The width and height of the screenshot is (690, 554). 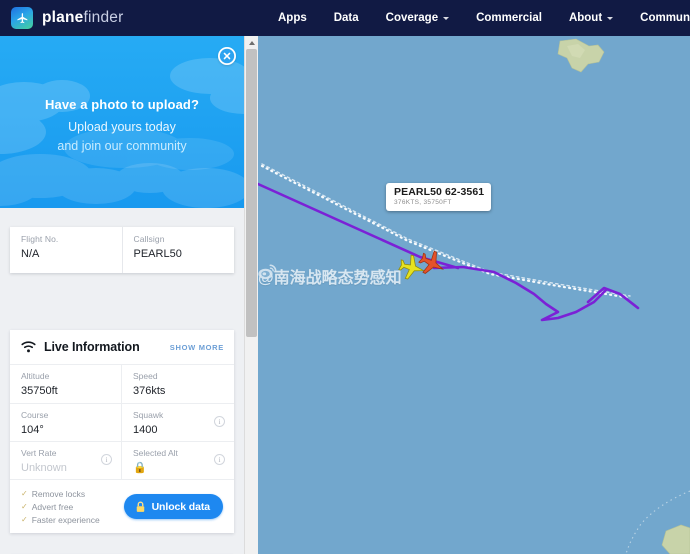 I want to click on nav-item-about: About, so click(x=591, y=18).